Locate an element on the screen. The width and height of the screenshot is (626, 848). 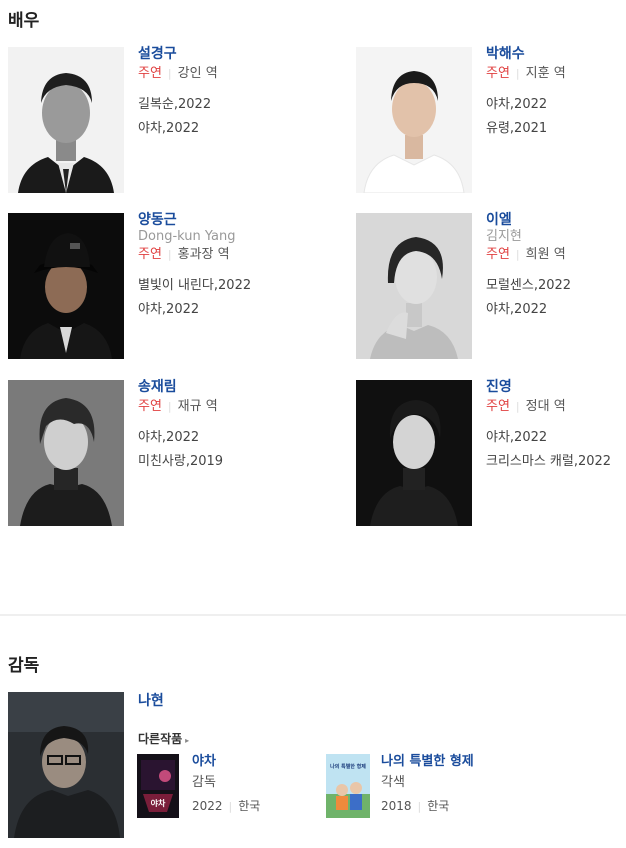
actor-work: 미친사랑,2019 is located at coordinates (223, 462).